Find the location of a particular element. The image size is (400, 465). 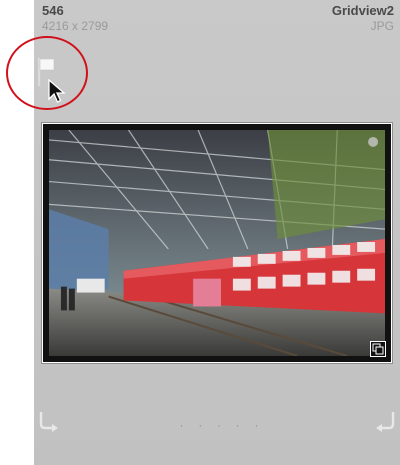

file-name: Gridview2 is located at coordinates (362, 10).